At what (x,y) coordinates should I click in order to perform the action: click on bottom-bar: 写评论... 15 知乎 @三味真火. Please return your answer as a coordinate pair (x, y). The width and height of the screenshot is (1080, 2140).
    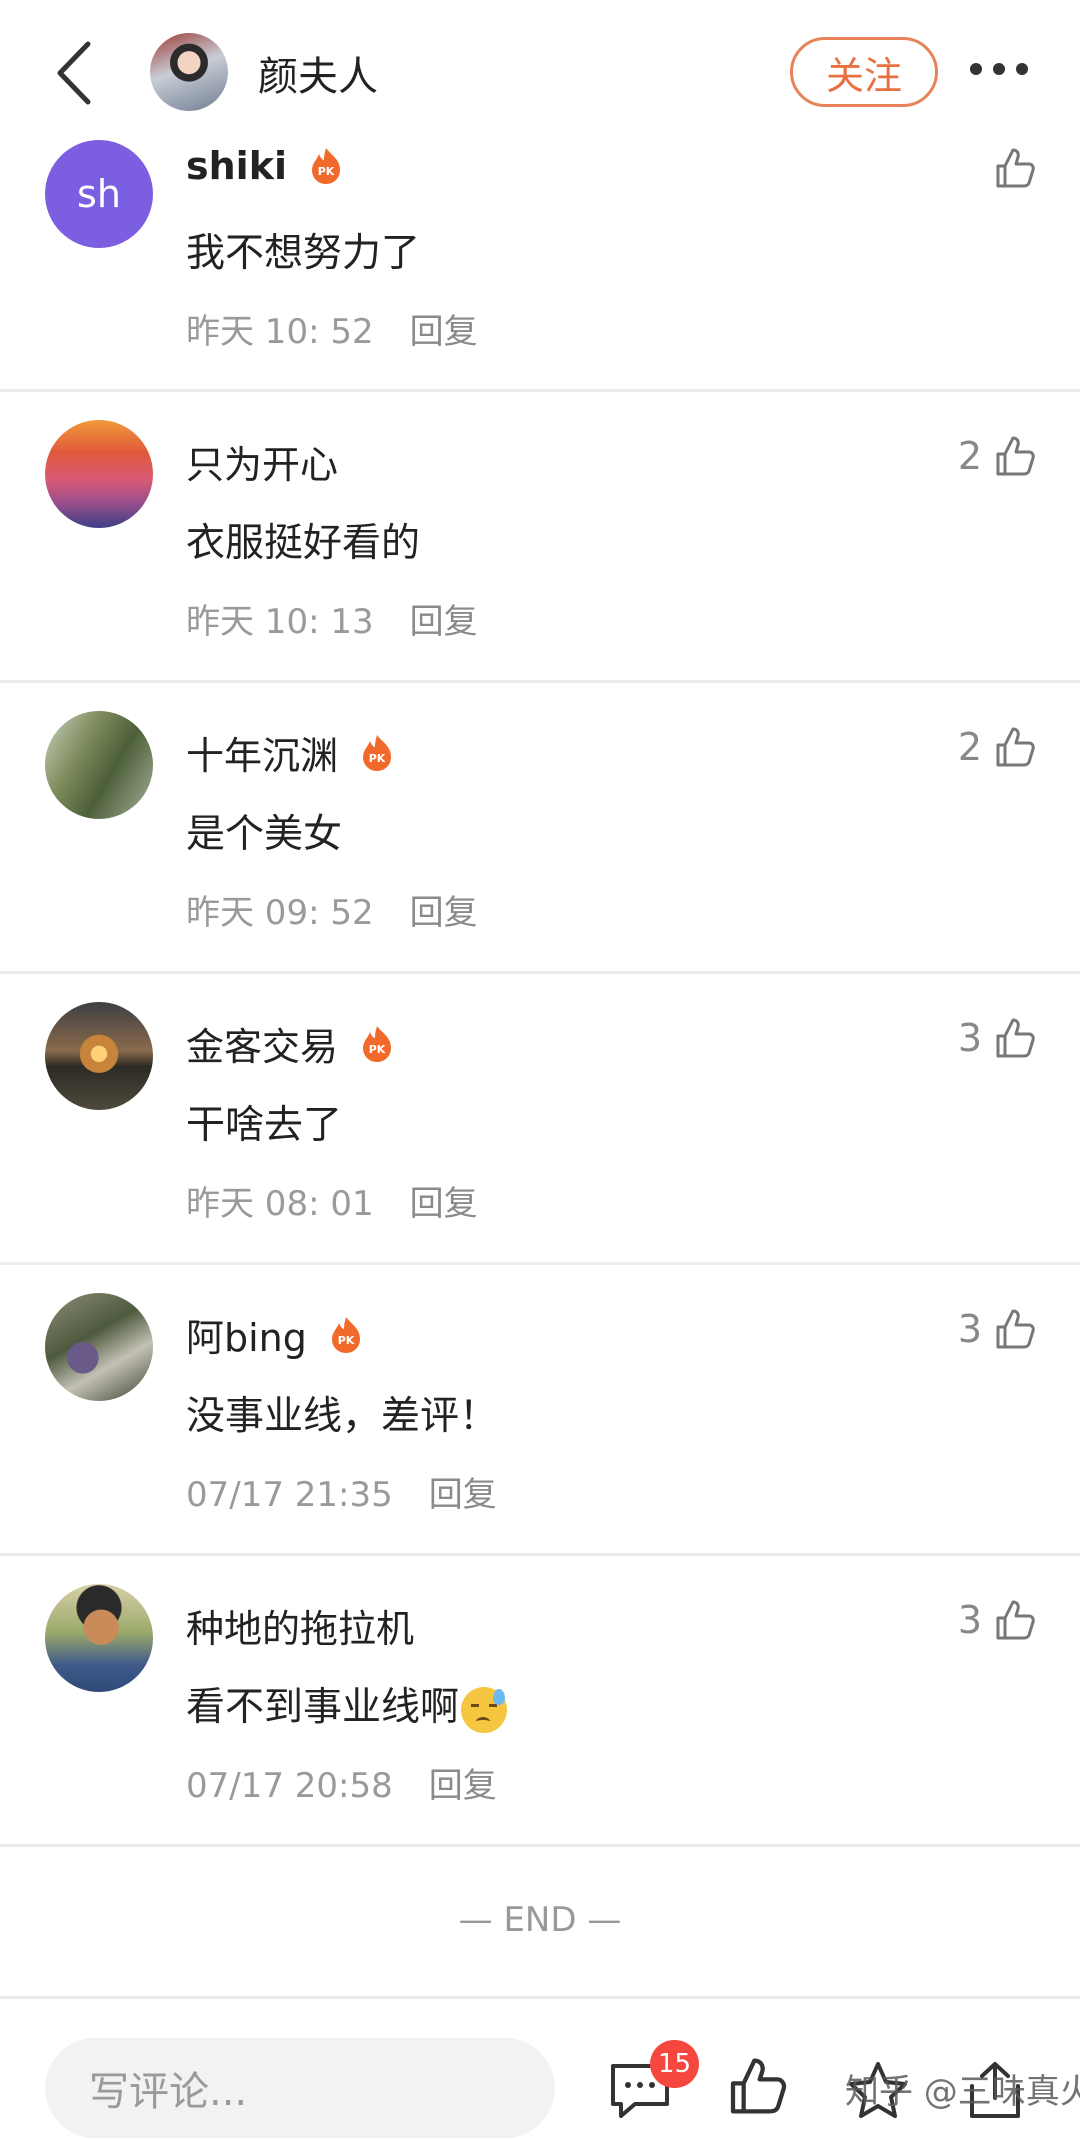
    Looking at the image, I should click on (540, 2070).